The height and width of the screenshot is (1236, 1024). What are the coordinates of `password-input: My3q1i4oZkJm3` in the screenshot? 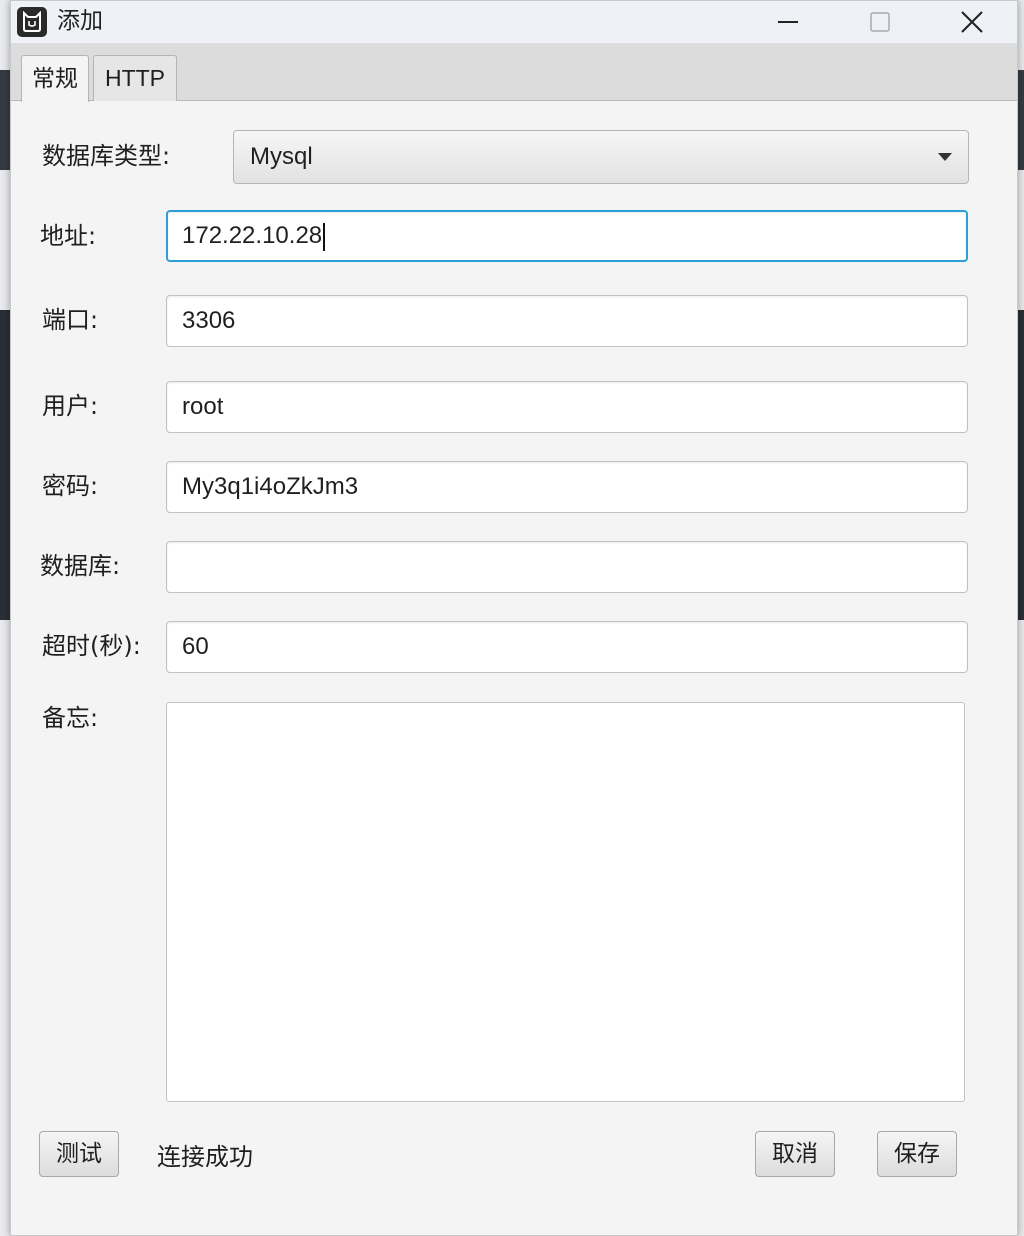 It's located at (567, 487).